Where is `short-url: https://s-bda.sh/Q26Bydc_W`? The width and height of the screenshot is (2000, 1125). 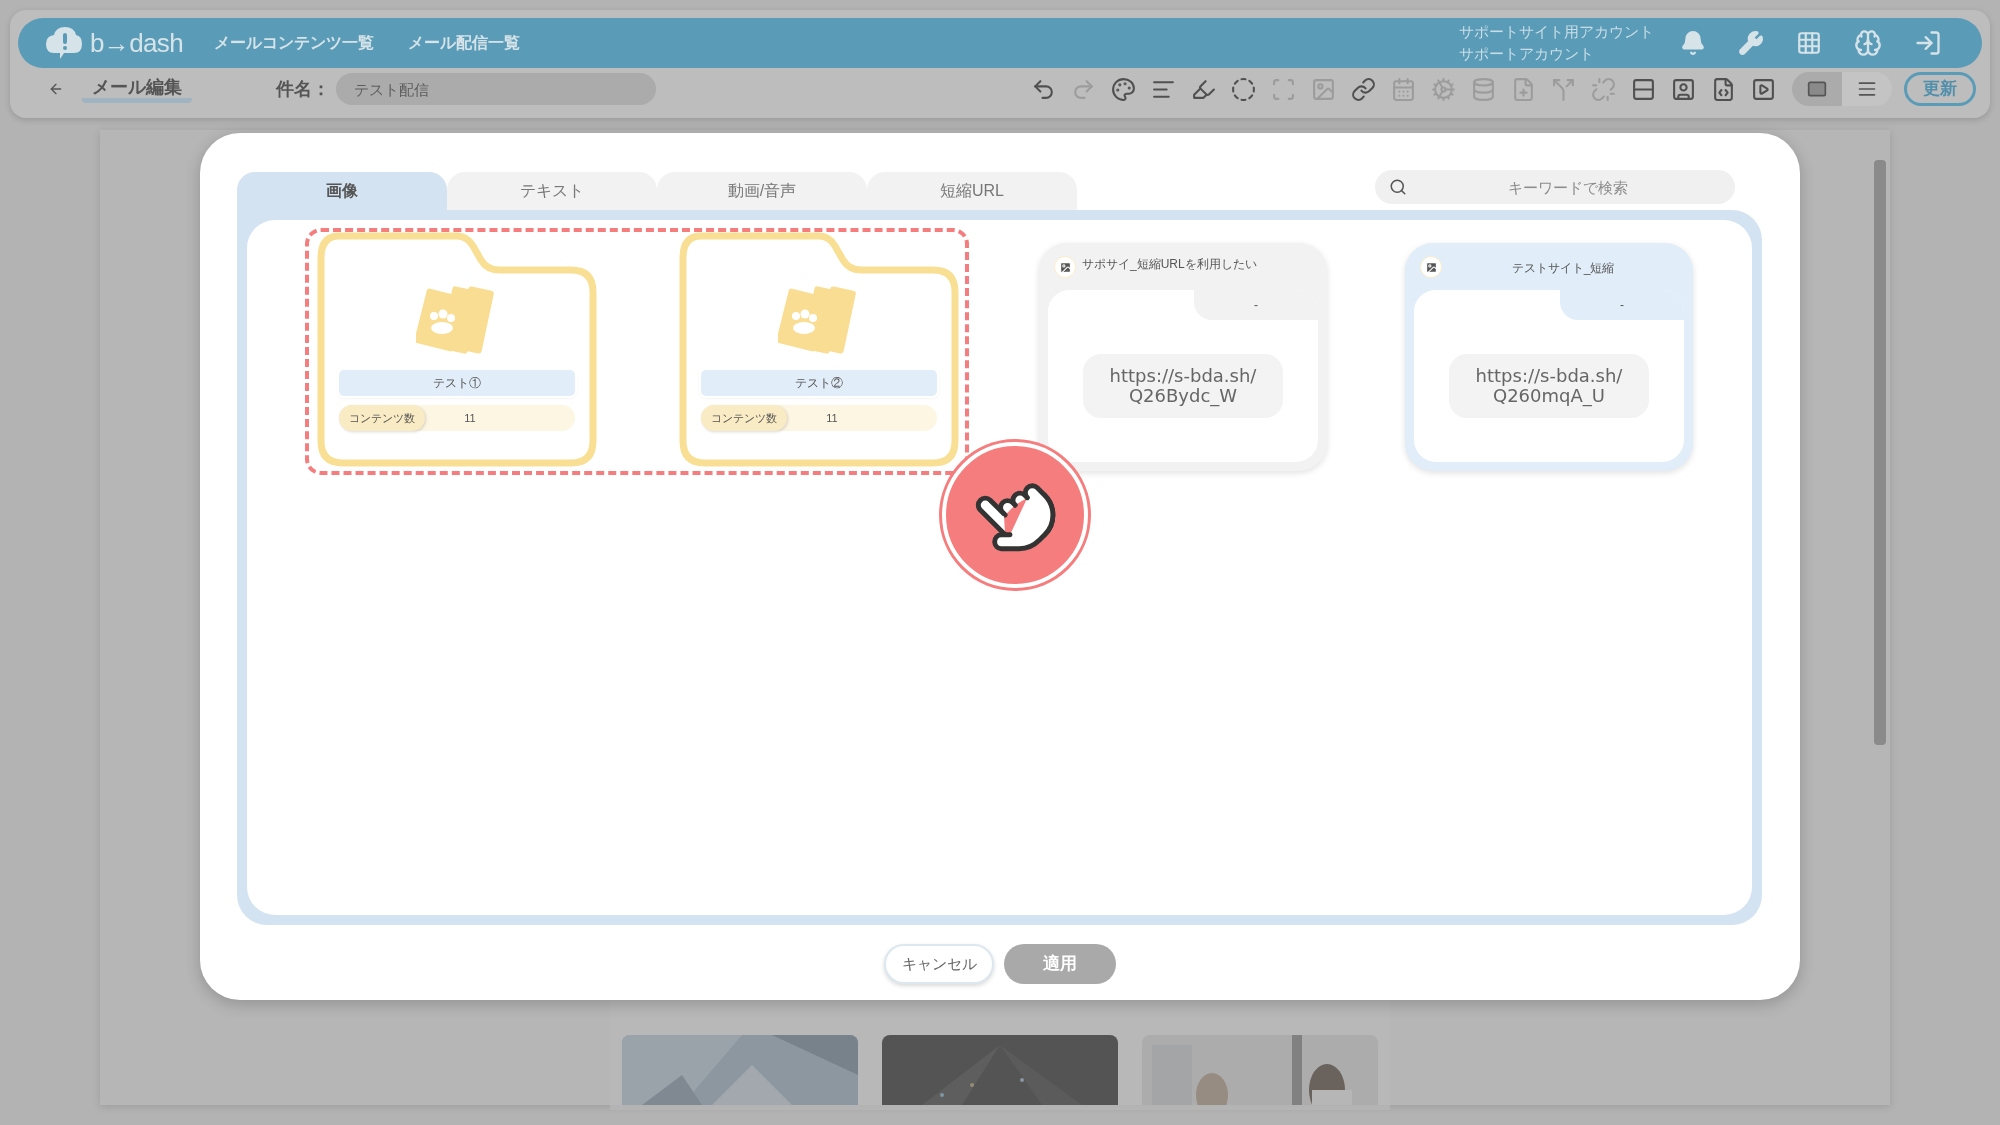
short-url: https://s-bda.sh/Q26Bydc_W is located at coordinates (1183, 386).